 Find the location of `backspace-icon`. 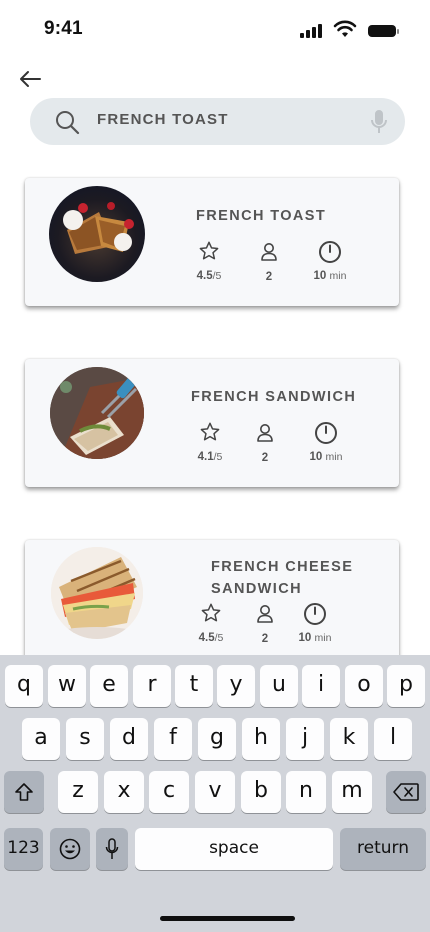

backspace-icon is located at coordinates (406, 792).